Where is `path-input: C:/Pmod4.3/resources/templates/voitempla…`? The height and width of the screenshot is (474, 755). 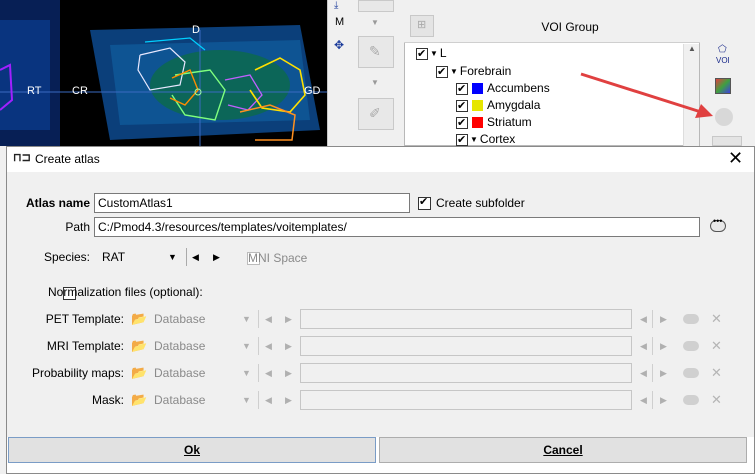 path-input: C:/Pmod4.3/resources/templates/voitempla… is located at coordinates (397, 227).